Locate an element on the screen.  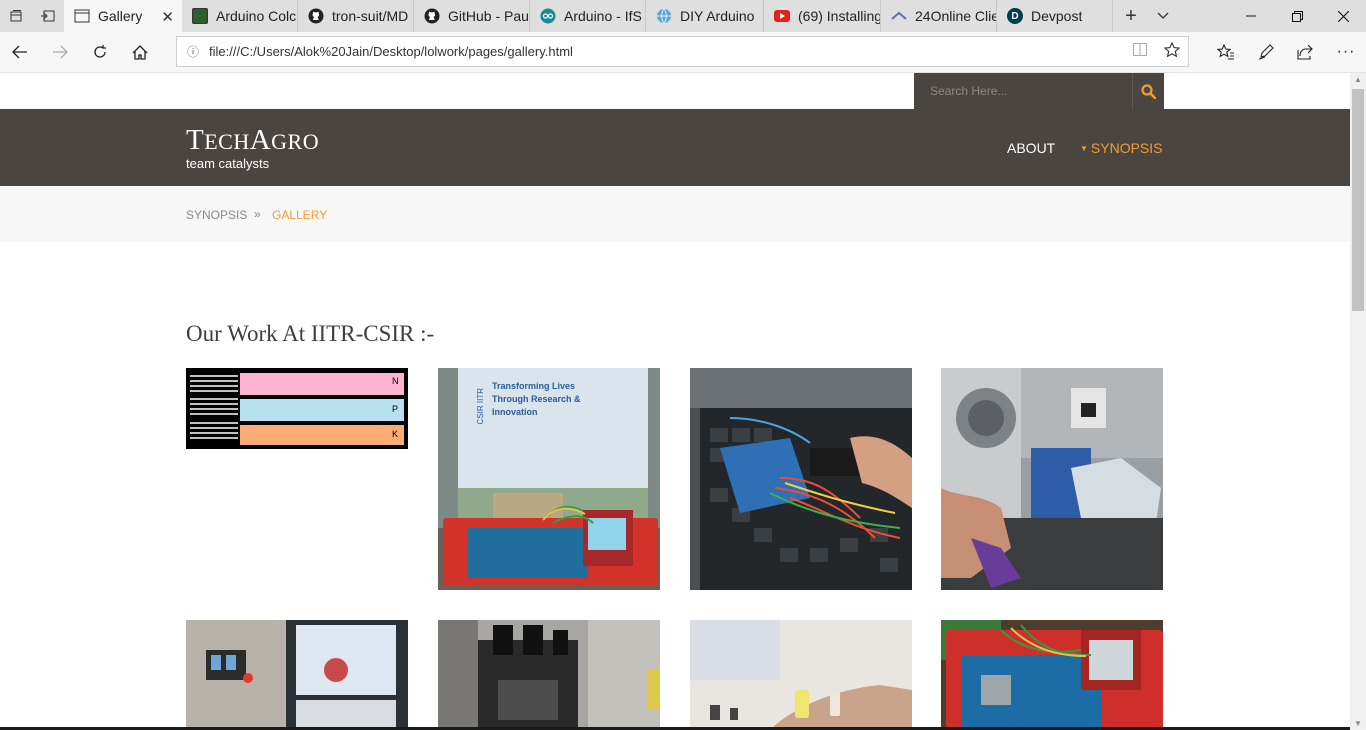
tab-youtube: (69) Installing is located at coordinates (822, 16).